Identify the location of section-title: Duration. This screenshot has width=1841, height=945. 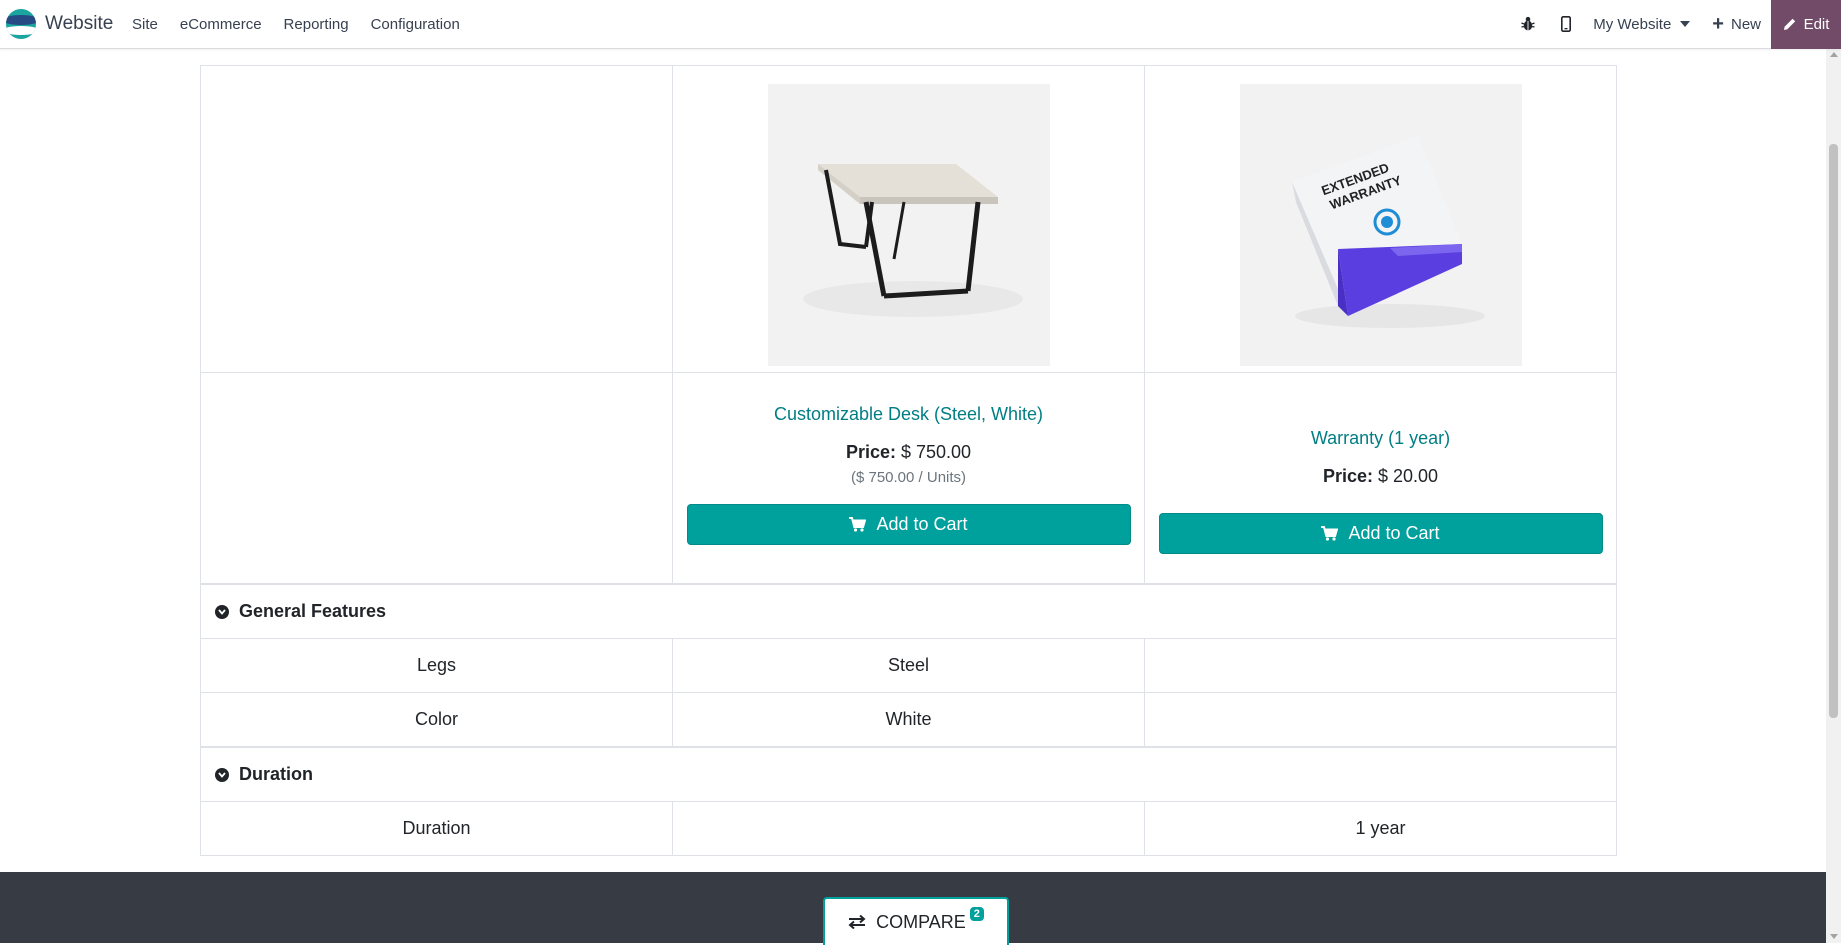
(276, 774).